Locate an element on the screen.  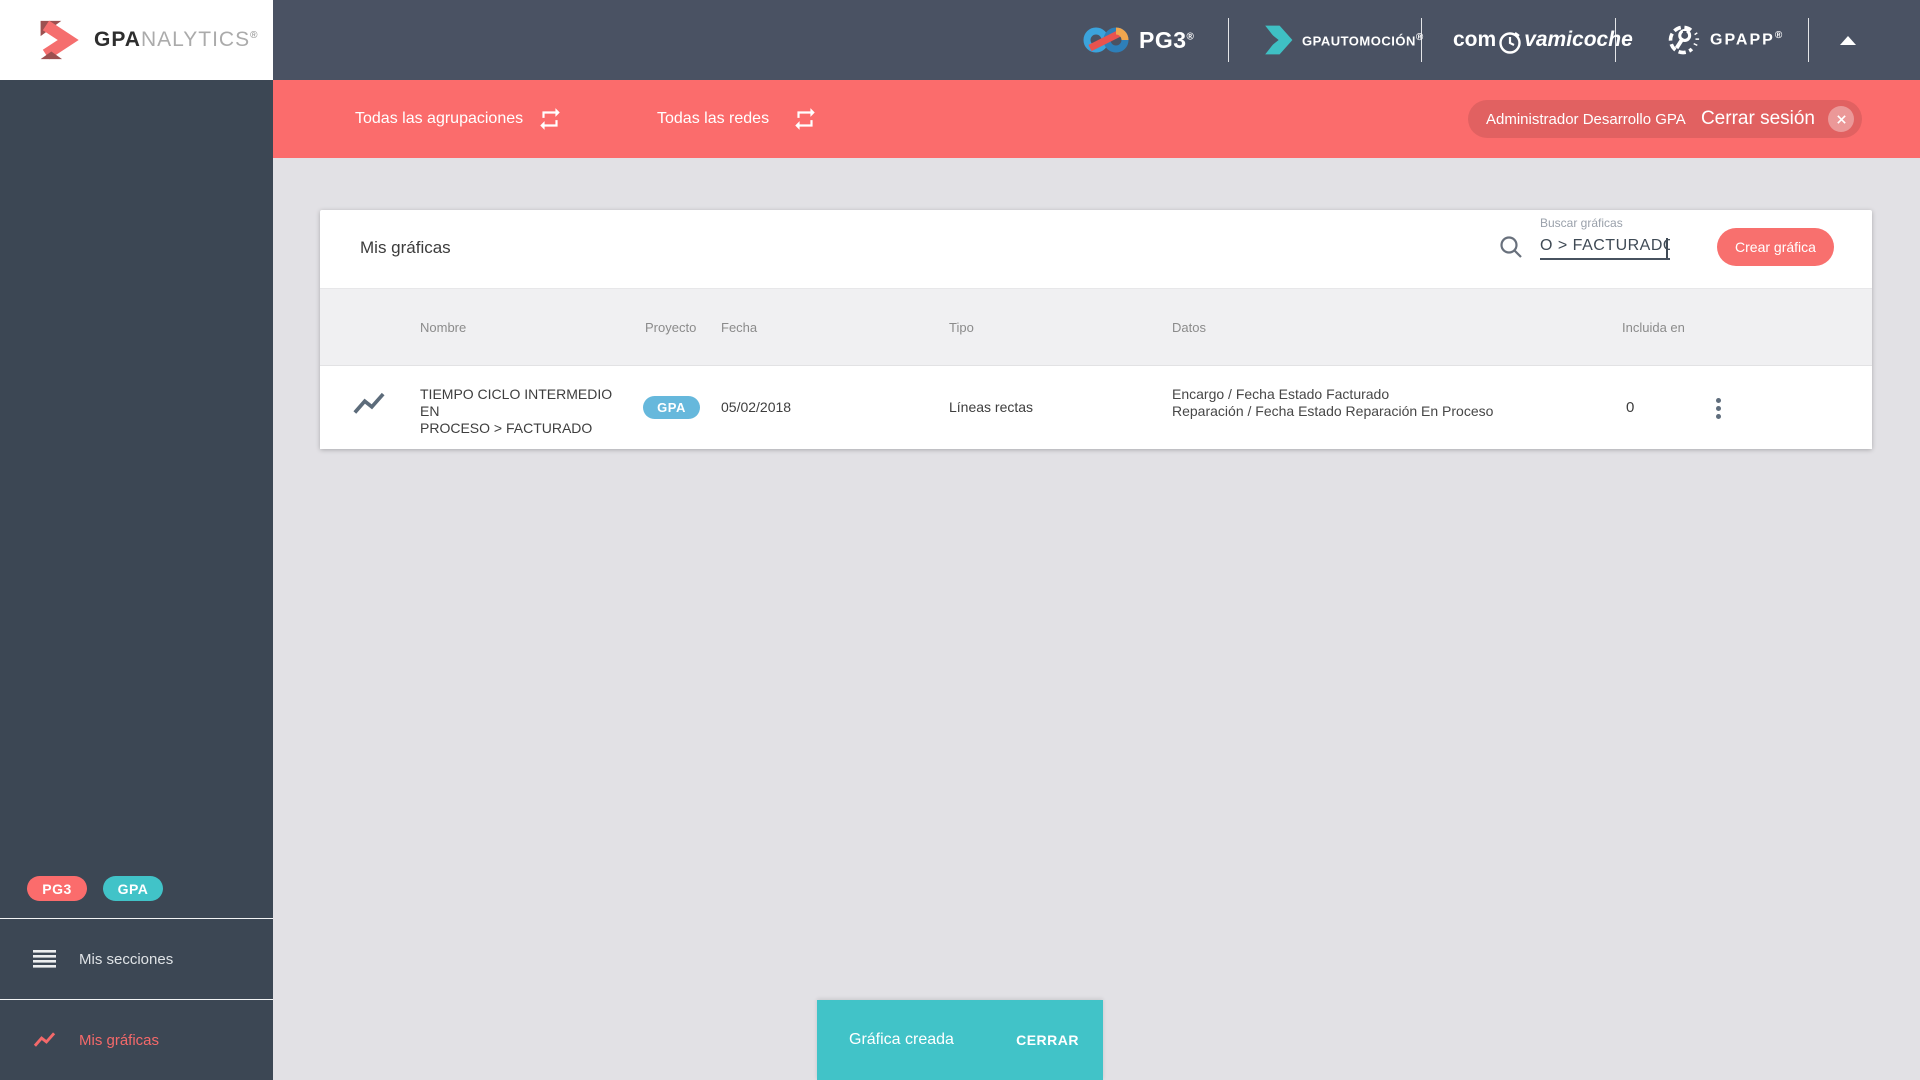
sidebar-item-label: Mis secciones is located at coordinates (126, 959).